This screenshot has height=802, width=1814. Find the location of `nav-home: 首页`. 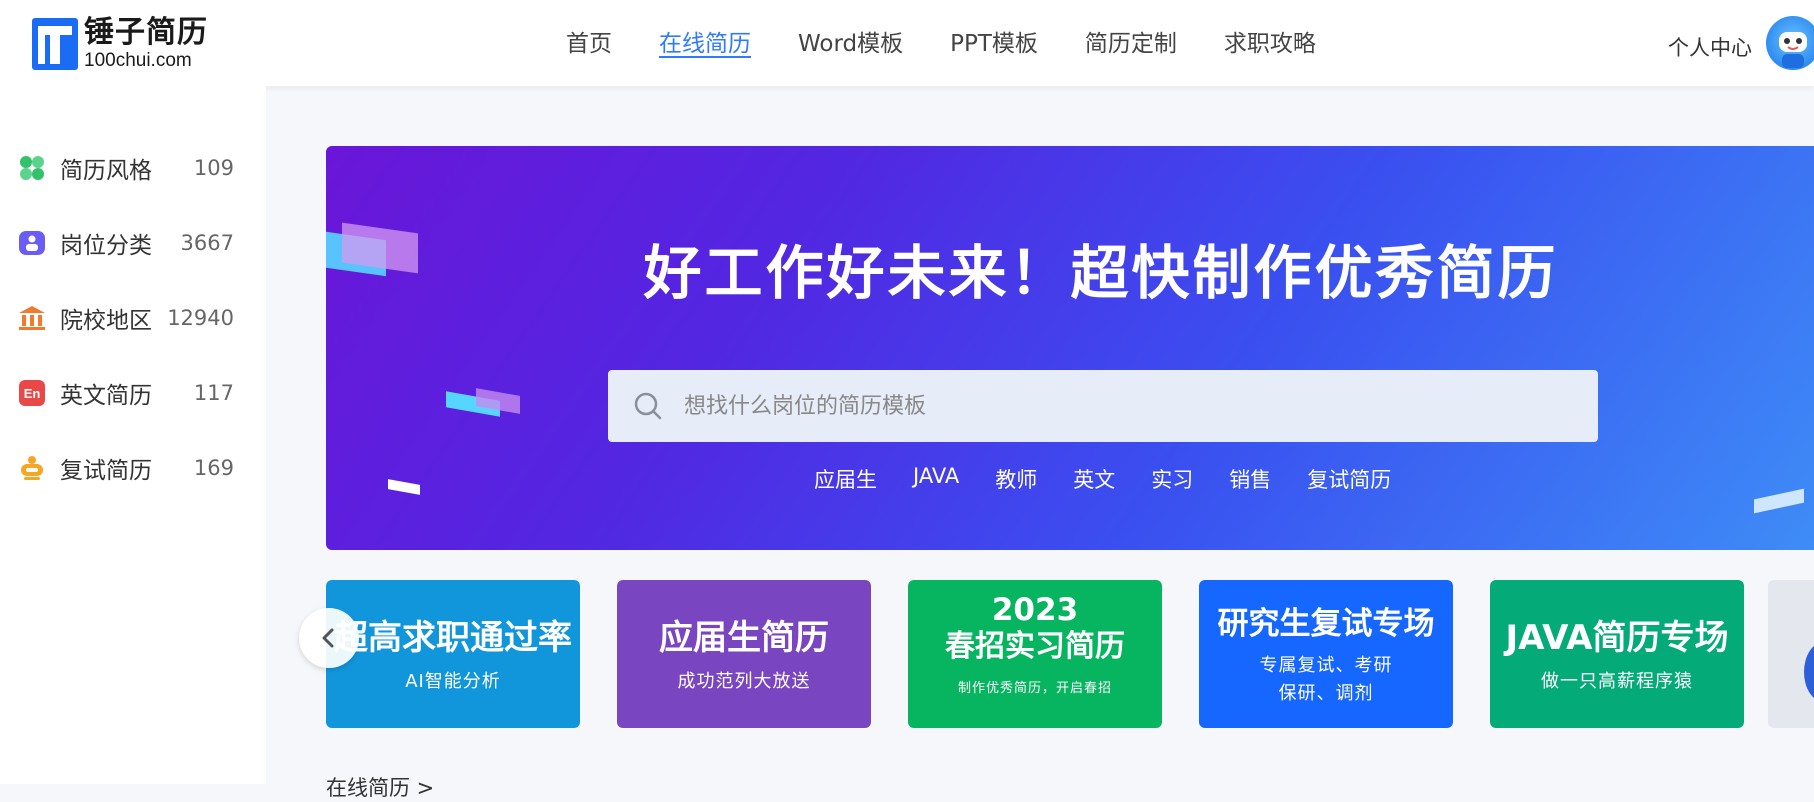

nav-home: 首页 is located at coordinates (589, 41).